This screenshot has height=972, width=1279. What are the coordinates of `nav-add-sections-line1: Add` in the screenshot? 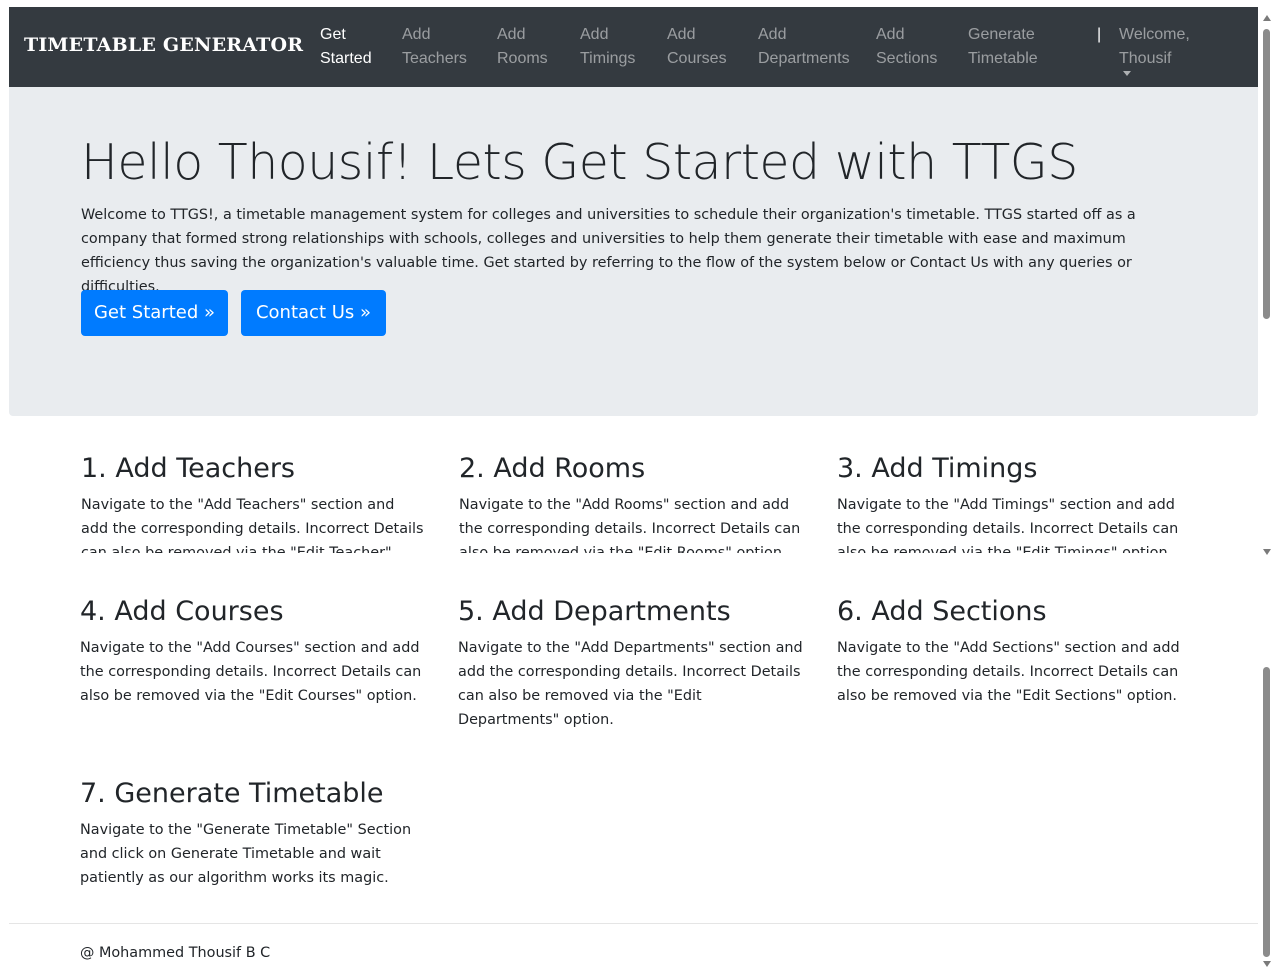 It's located at (890, 34).